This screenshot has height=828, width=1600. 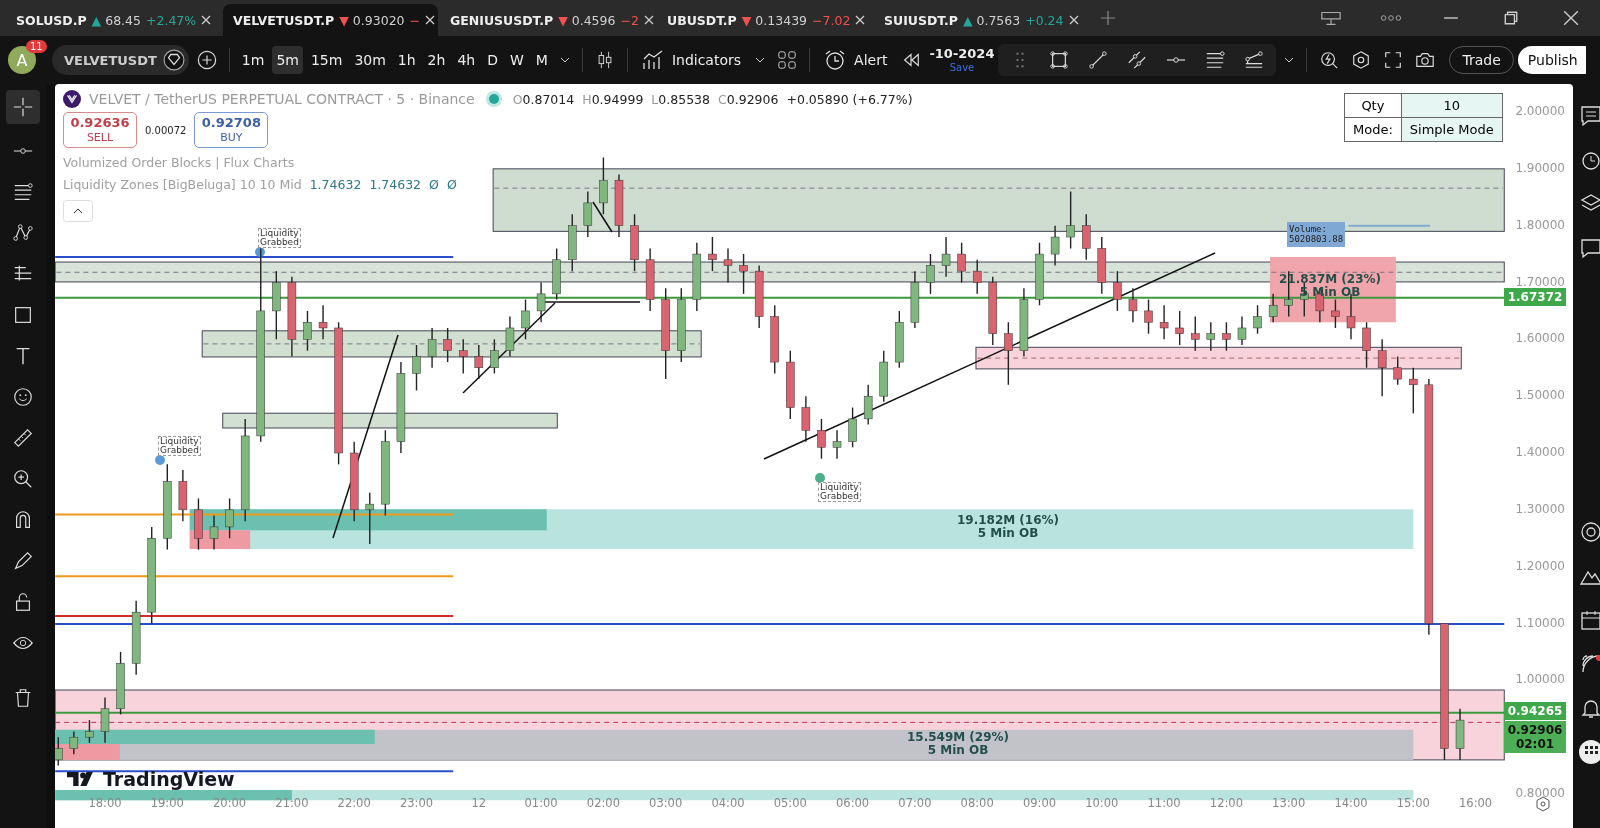 I want to click on tab-change: +2.47%, so click(x=171, y=20).